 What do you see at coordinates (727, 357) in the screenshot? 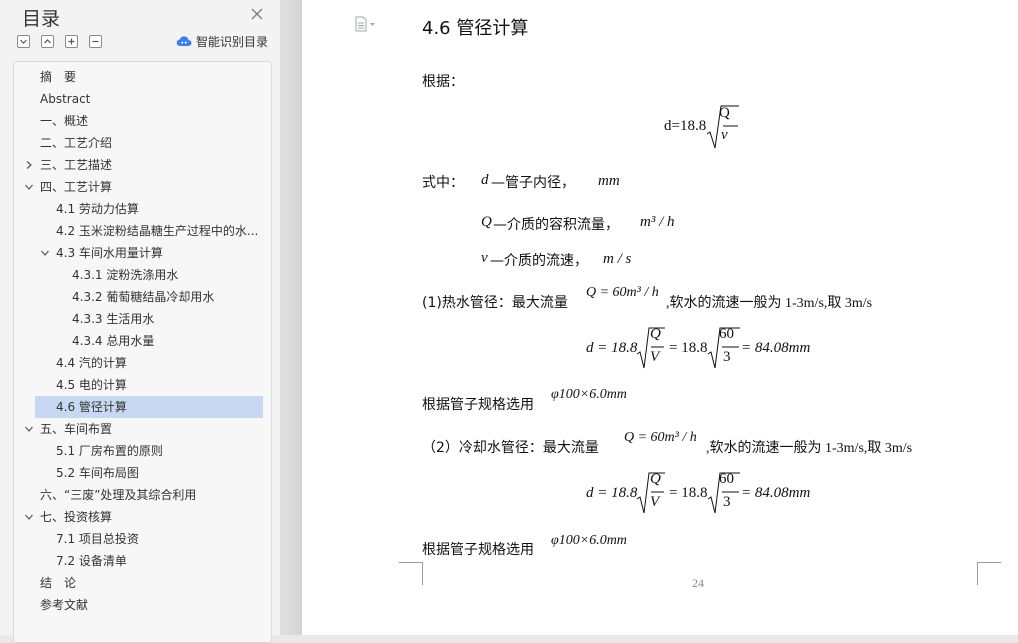
I see `calc1-den2: 3` at bounding box center [727, 357].